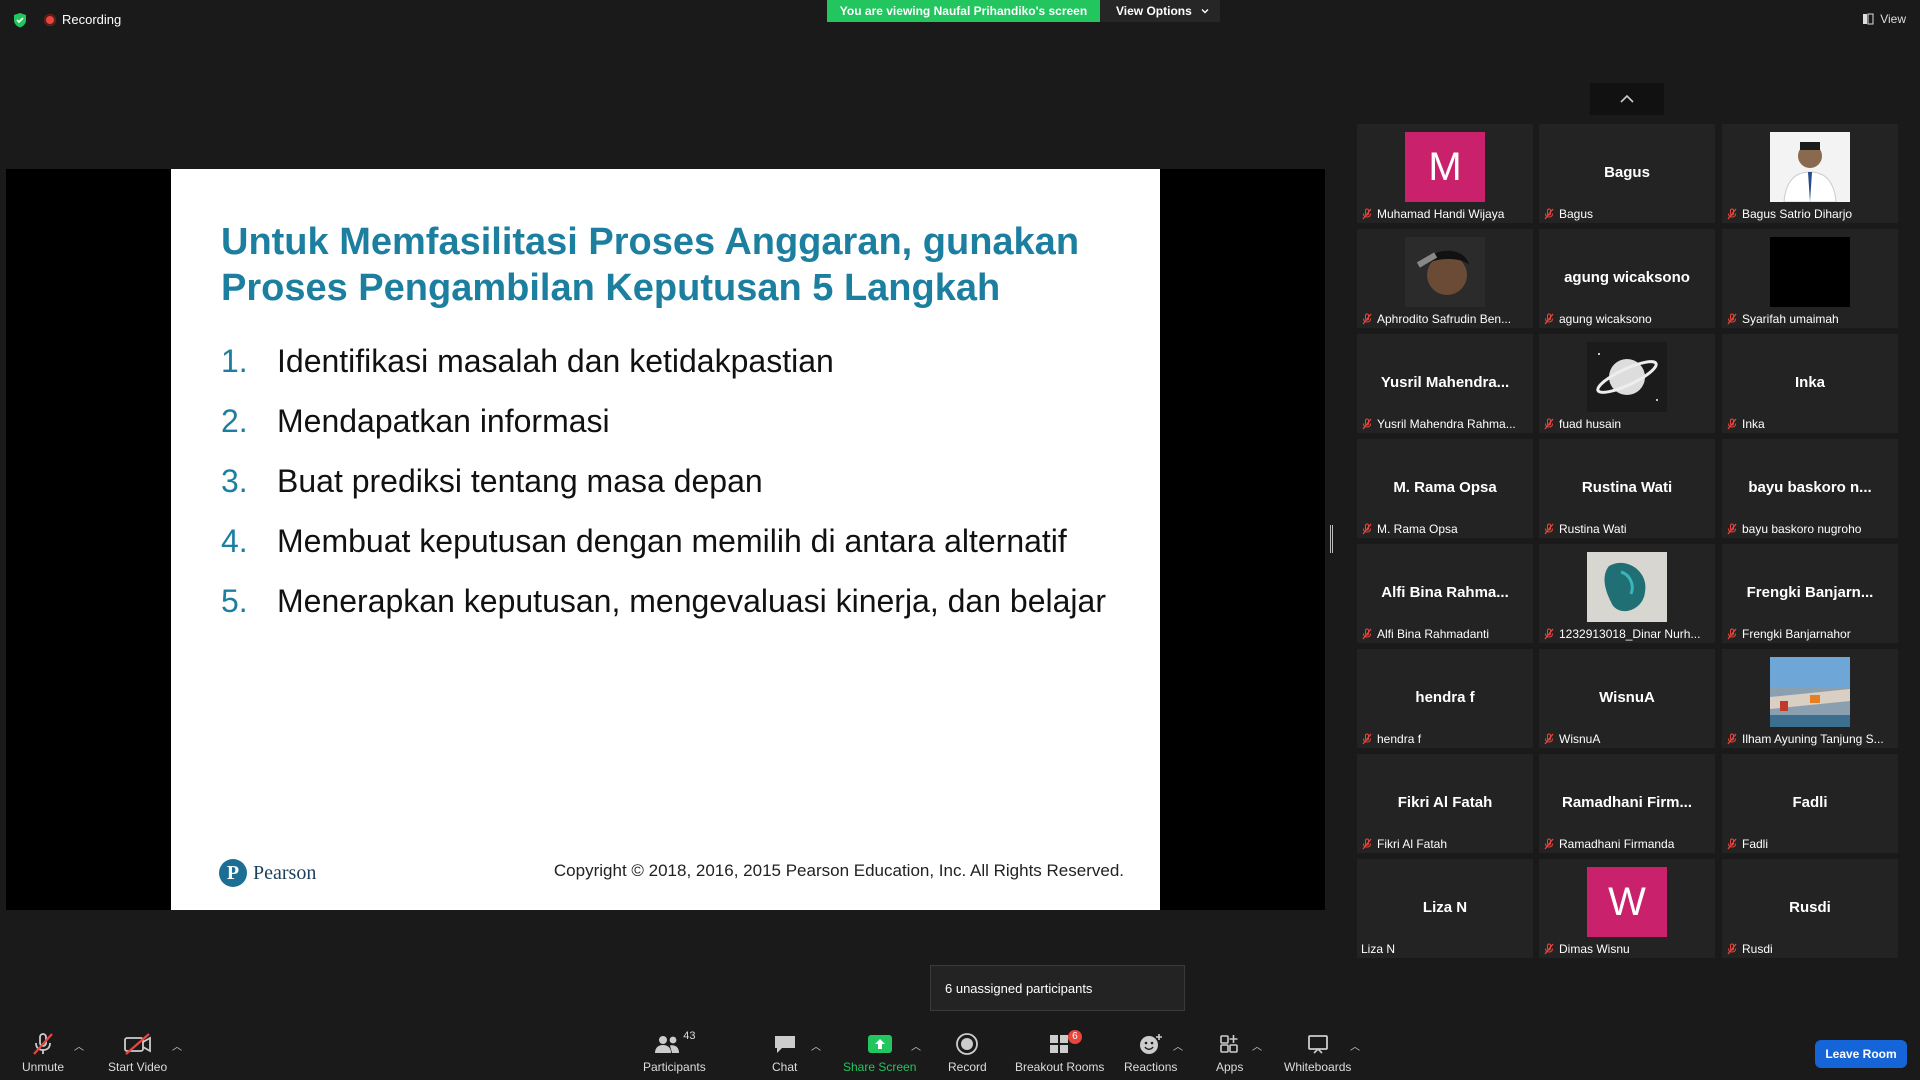  I want to click on participant-name-label: WisnuA, so click(1627, 739).